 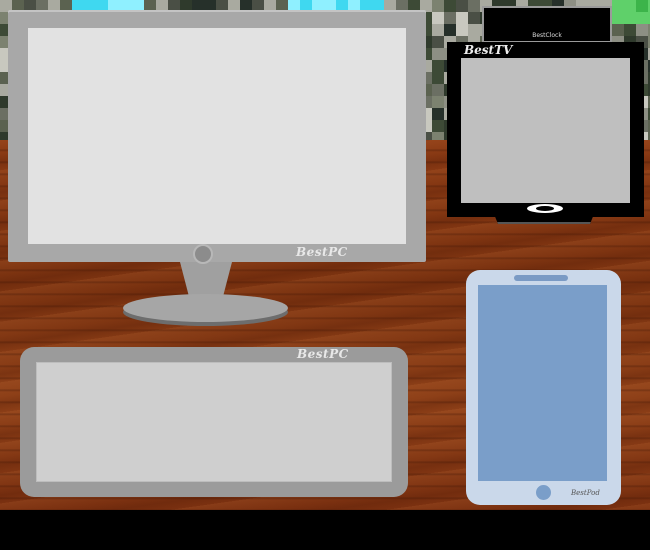 I want to click on best-clock: BestClock, so click(x=547, y=24).